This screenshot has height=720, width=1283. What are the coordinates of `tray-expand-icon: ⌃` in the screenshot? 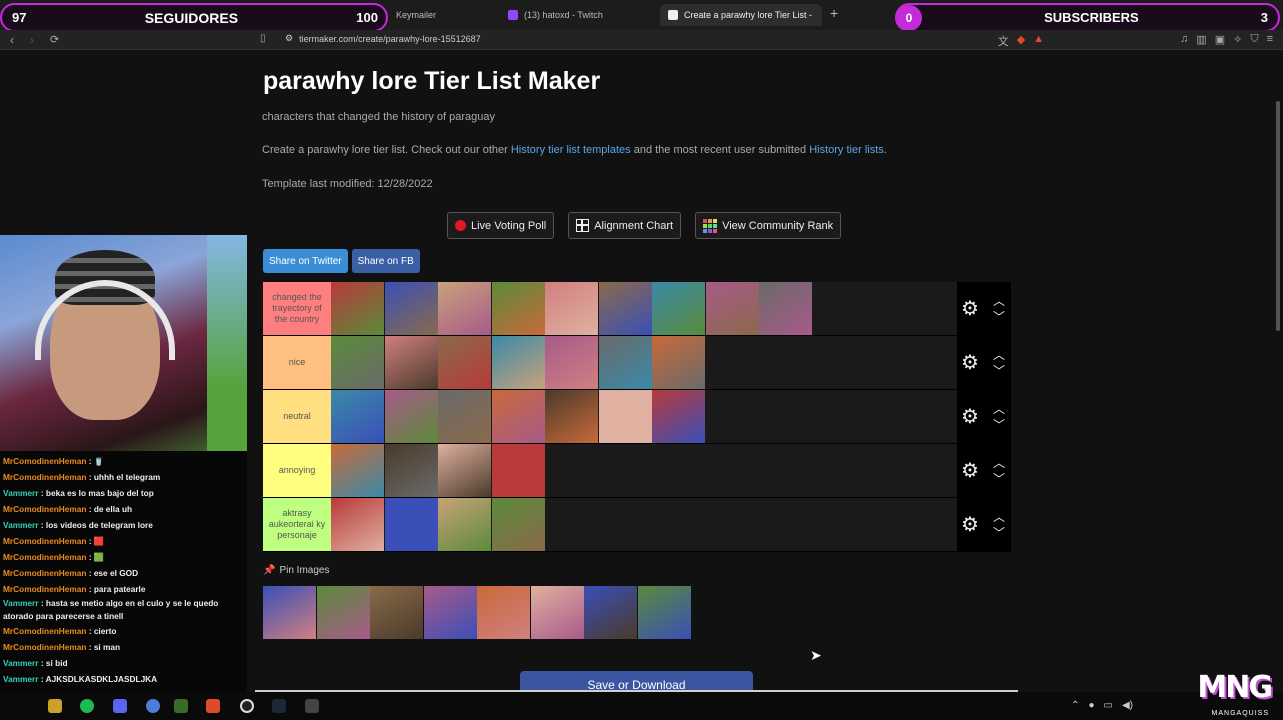 It's located at (1075, 705).